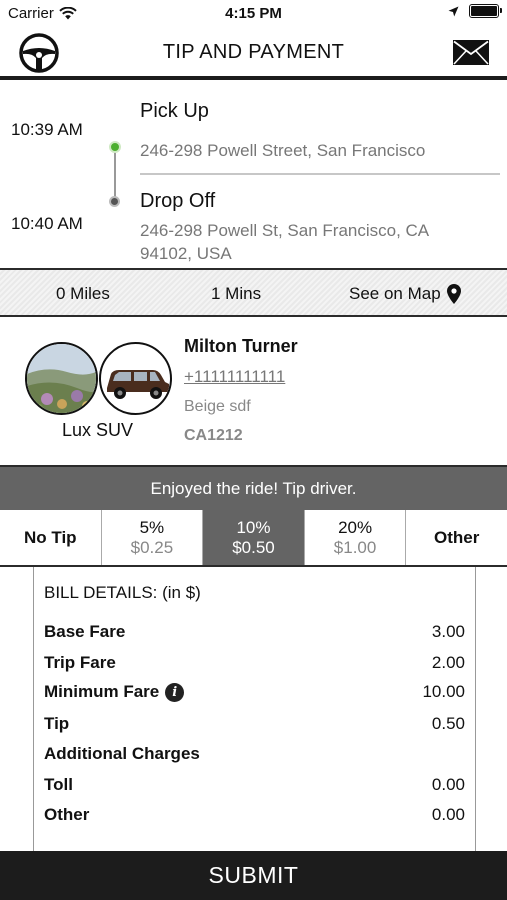  What do you see at coordinates (283, 150) in the screenshot?
I see `pickup-address: 246-298 Powell Street, San Francisco` at bounding box center [283, 150].